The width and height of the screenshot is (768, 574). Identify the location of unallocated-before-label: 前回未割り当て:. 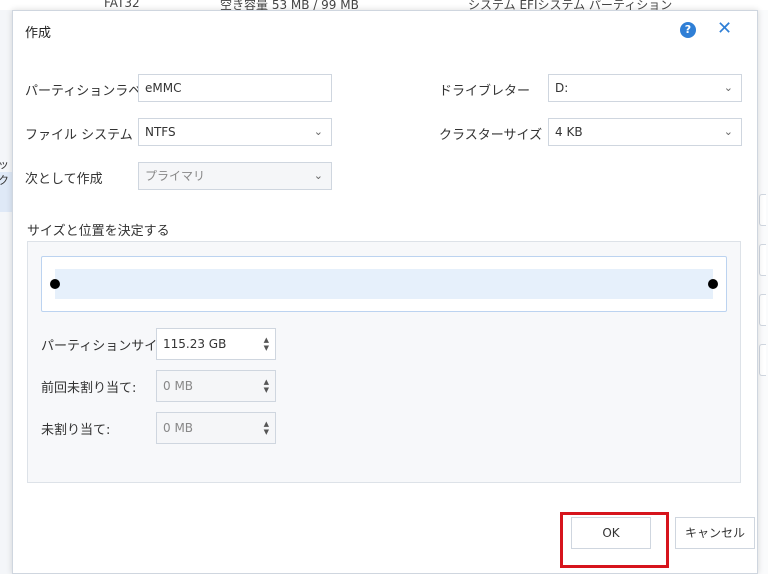
(89, 388).